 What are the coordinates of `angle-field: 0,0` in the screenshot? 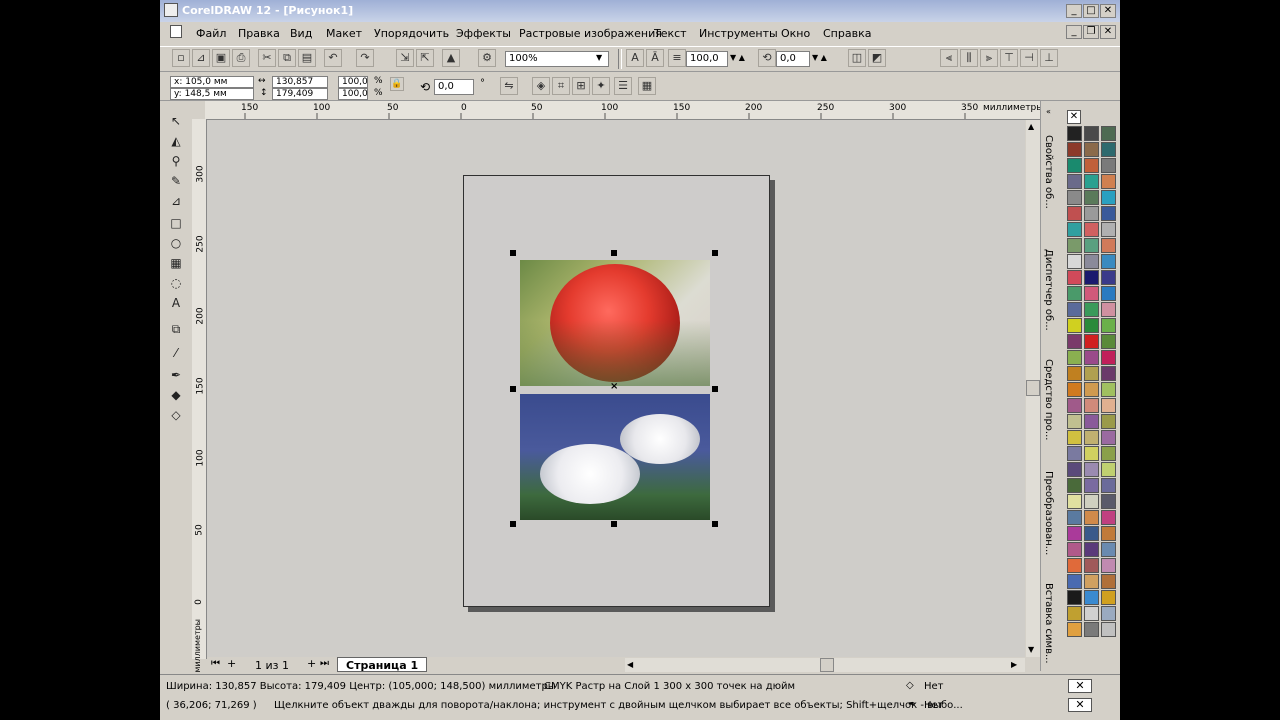 It's located at (793, 59).